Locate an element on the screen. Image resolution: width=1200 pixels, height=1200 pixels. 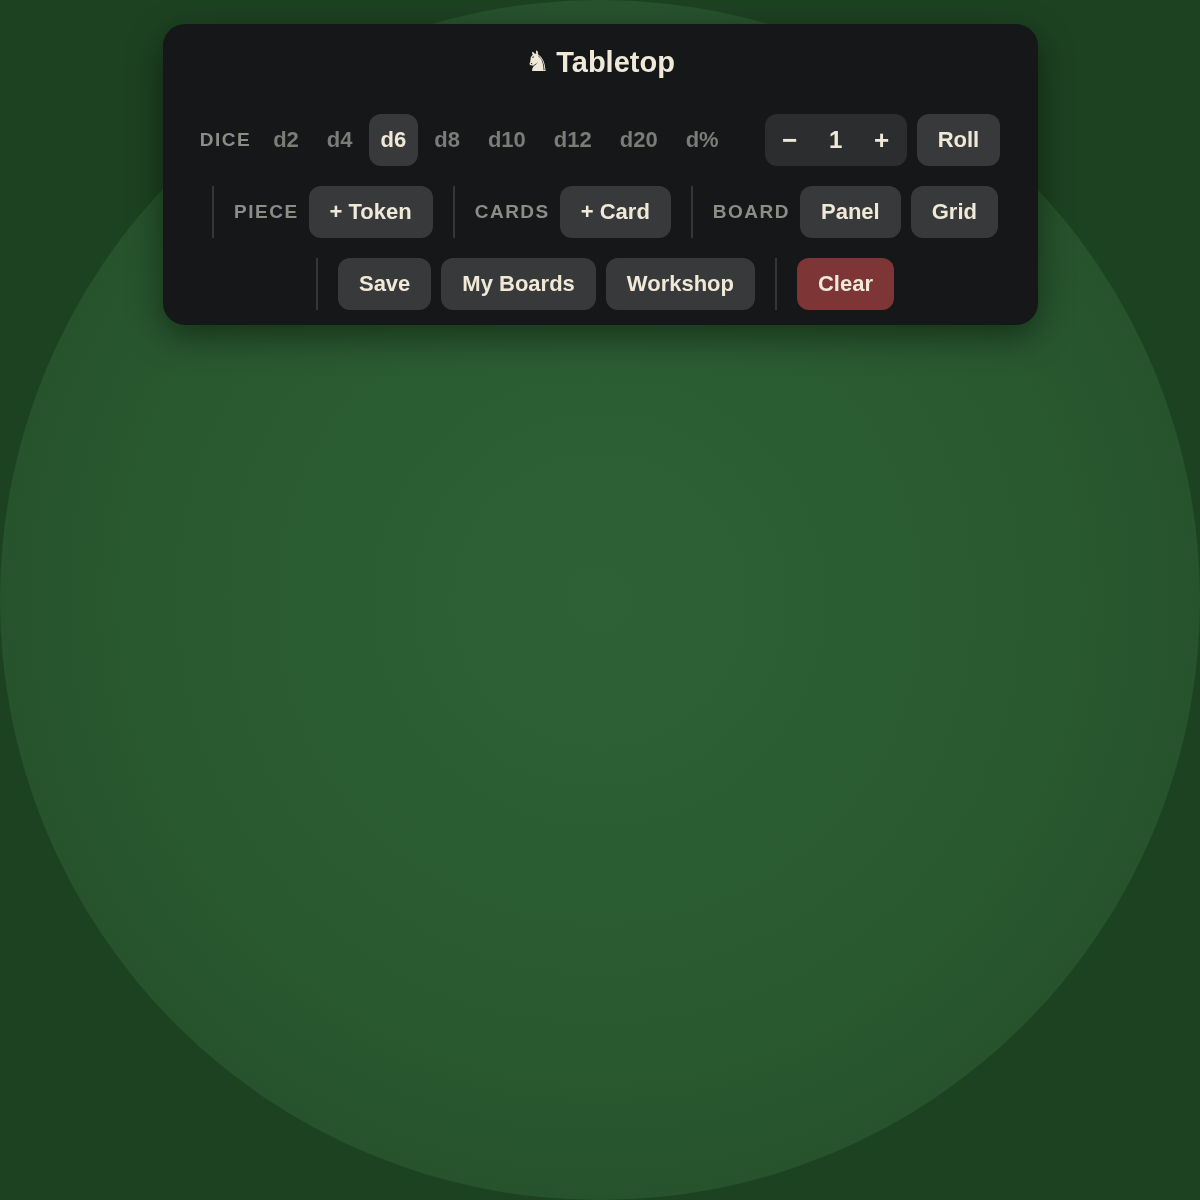
panel-title: Tabletop is located at coordinates (615, 62).